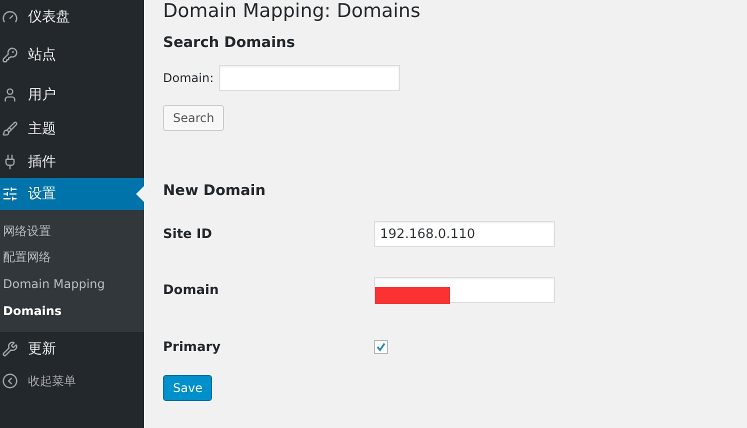 The image size is (747, 428). I want to click on menu-item: 更新, so click(72, 349).